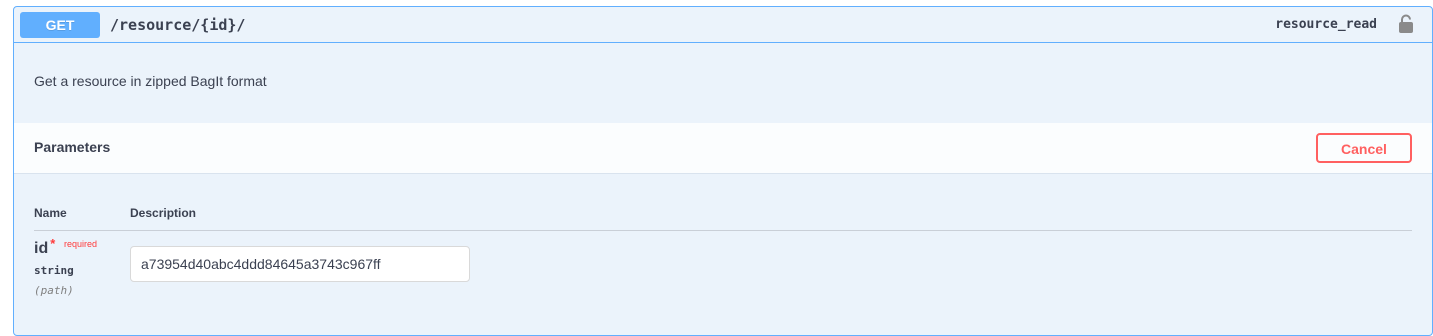 This screenshot has width=1433, height=336. Describe the element at coordinates (723, 25) in the screenshot. I see `operation-summary: GET /resource/{id}/ resource_read` at that location.